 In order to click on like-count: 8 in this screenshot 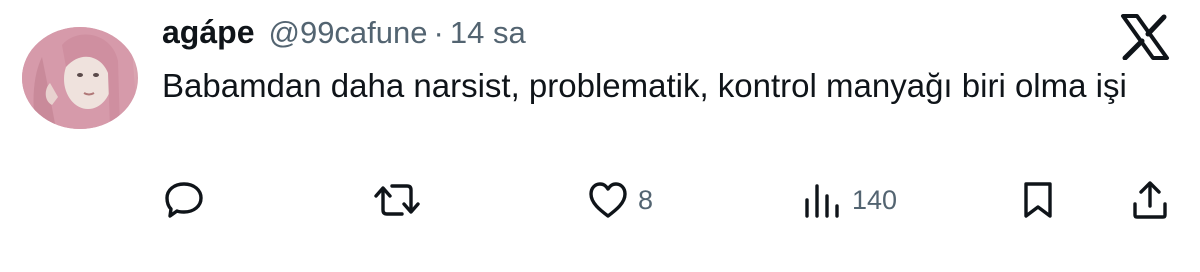, I will do `click(646, 199)`.